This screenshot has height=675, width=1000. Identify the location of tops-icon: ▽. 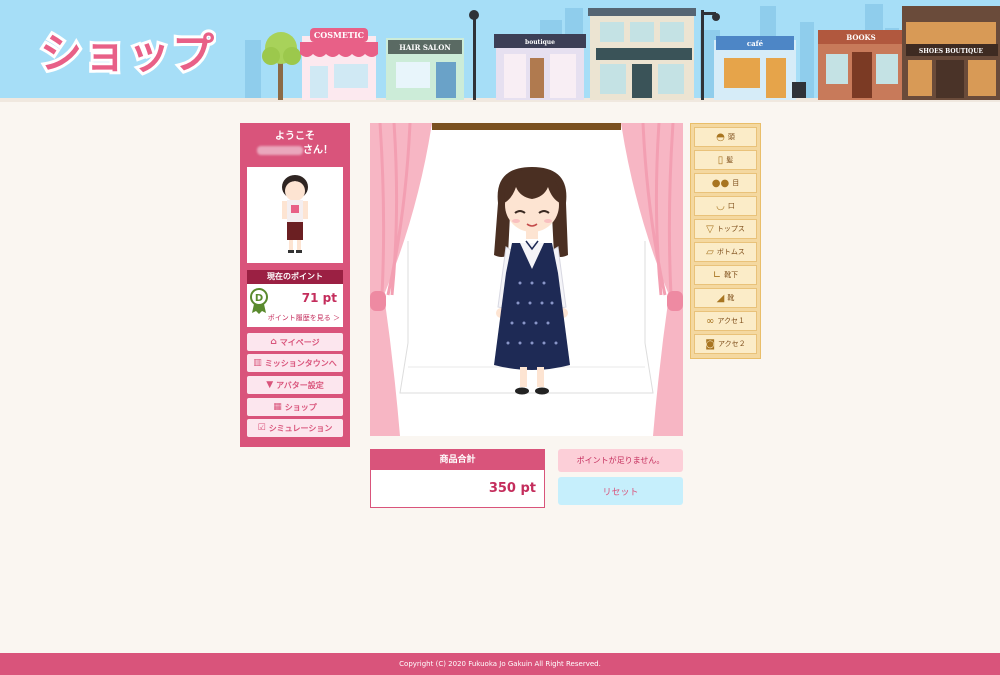
(710, 229).